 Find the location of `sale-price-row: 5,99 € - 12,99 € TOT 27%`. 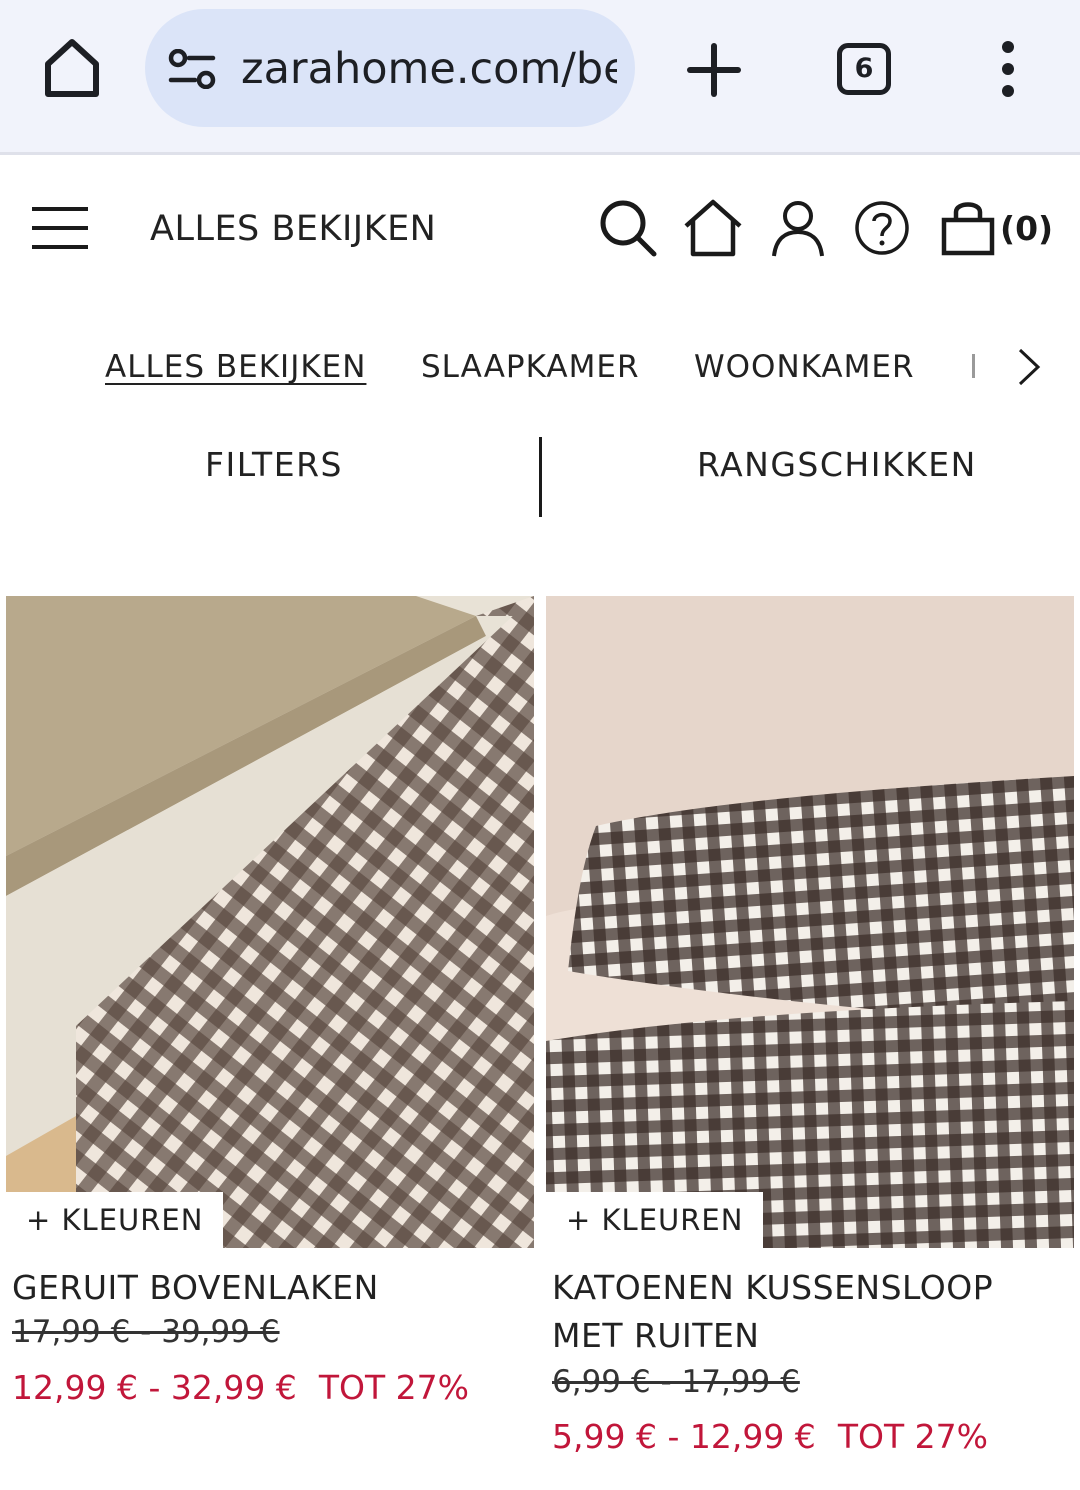

sale-price-row: 5,99 € - 12,99 € TOT 27% is located at coordinates (770, 1437).